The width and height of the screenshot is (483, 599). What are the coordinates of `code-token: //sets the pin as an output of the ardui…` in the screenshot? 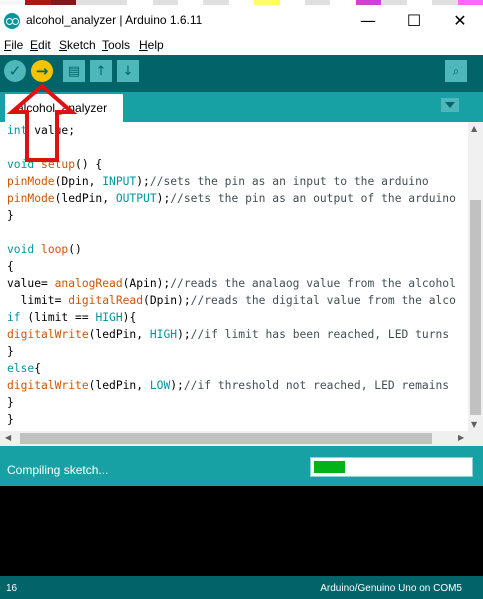 It's located at (313, 198).